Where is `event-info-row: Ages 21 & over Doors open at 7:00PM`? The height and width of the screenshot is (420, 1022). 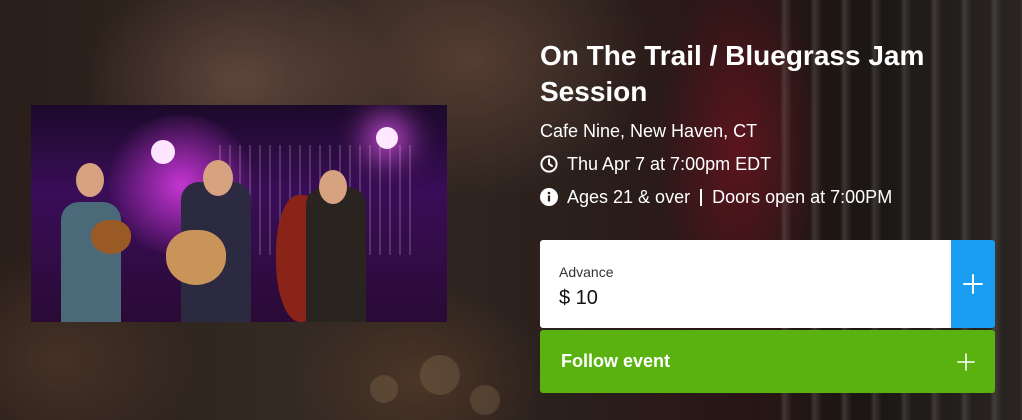
event-info-row: Ages 21 & over Doors open at 7:00PM is located at coordinates (716, 197).